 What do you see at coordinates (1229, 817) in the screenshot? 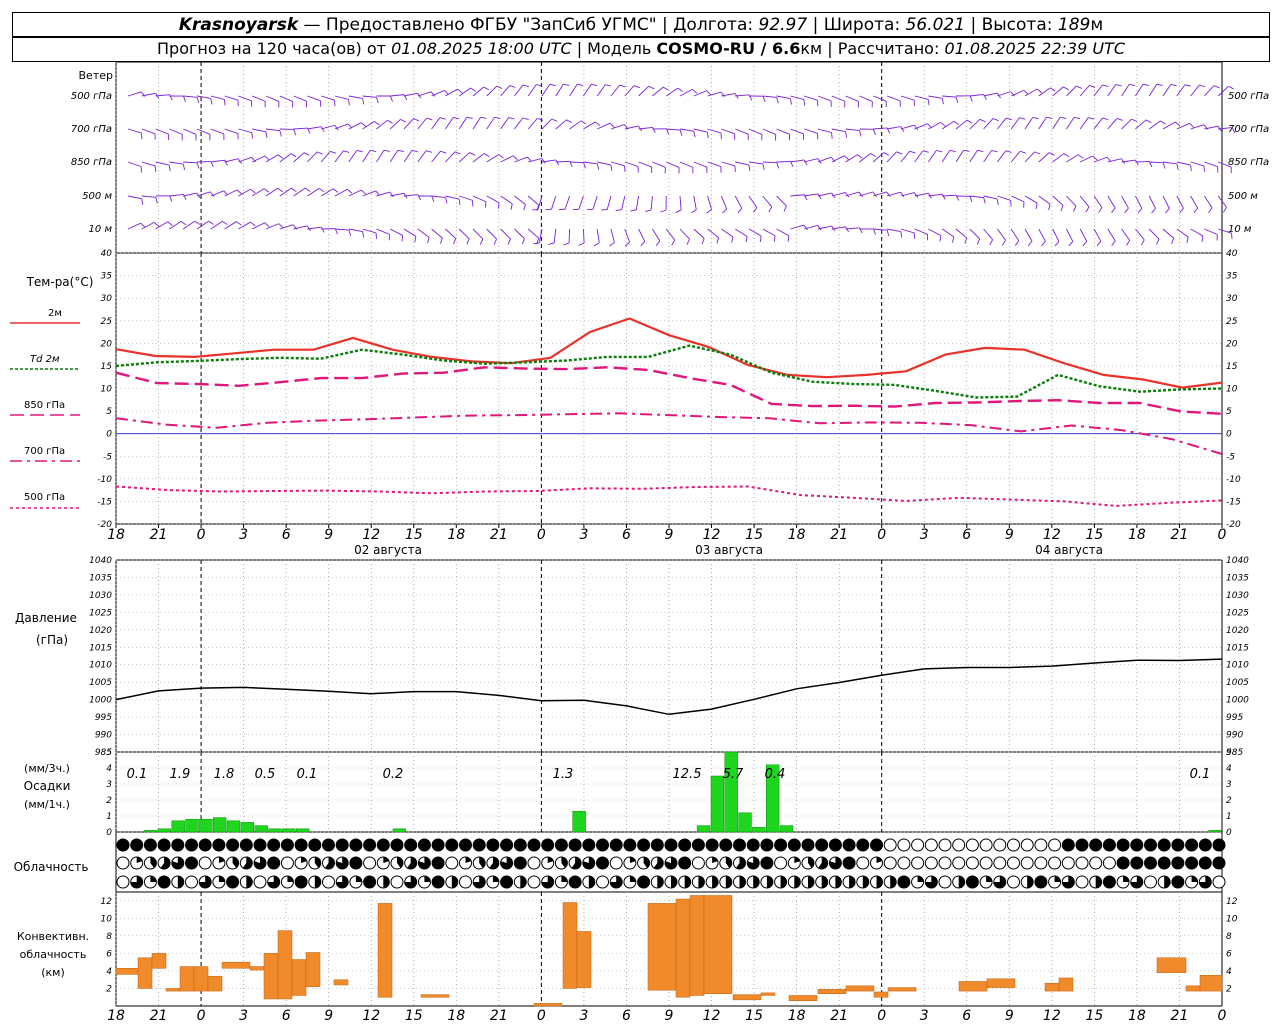
I see `precip-tick-label-right: 1` at bounding box center [1229, 817].